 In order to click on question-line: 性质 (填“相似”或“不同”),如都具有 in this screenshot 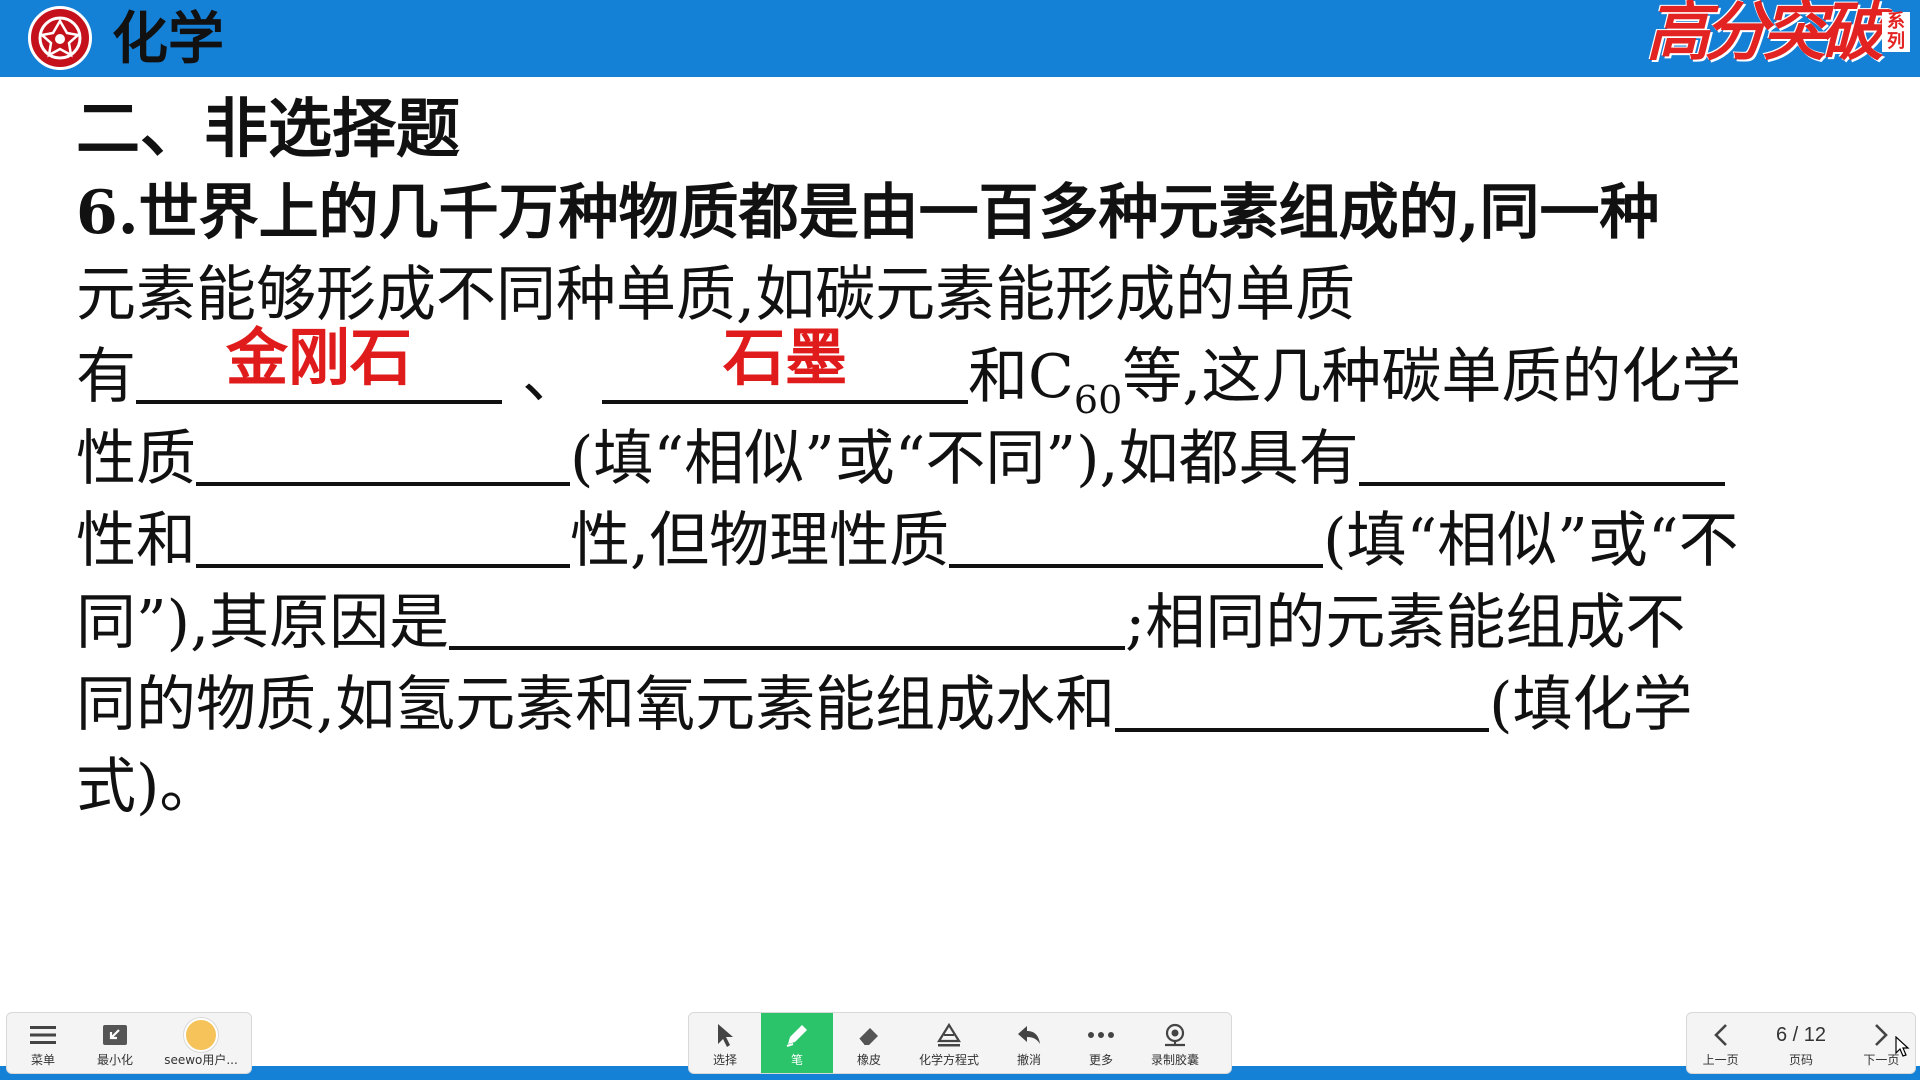, I will do `click(976, 459)`.